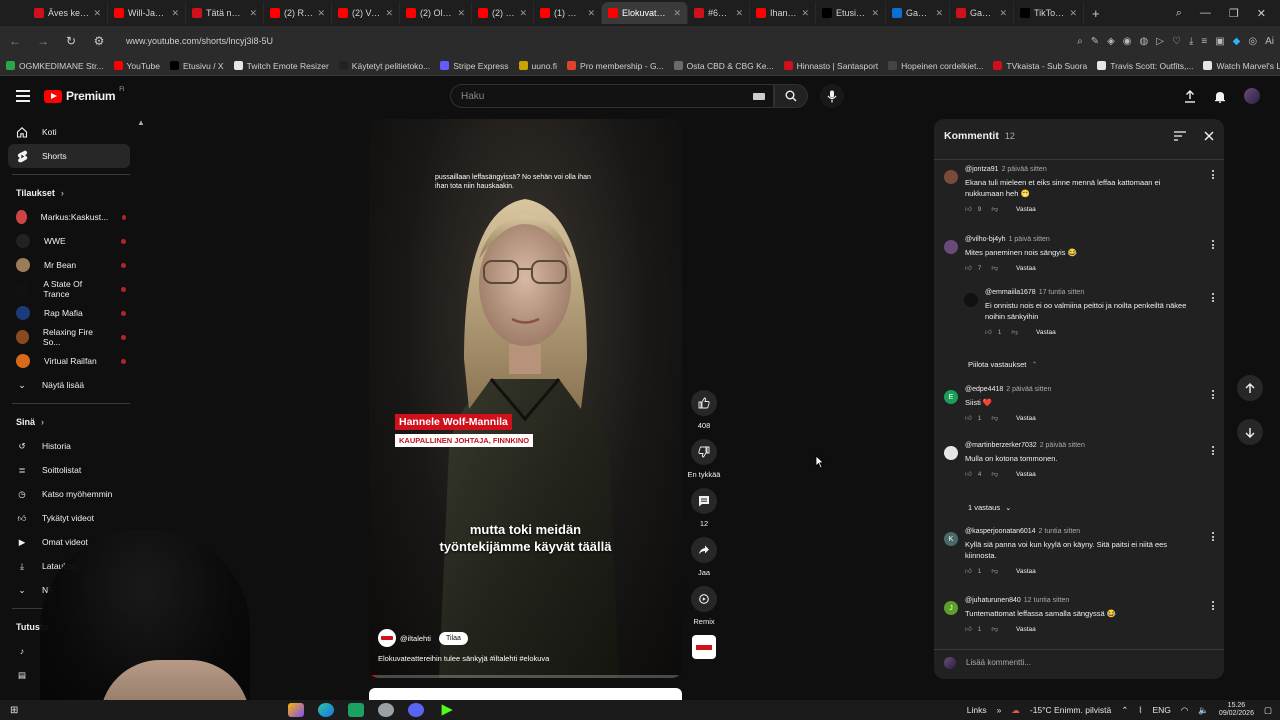 Image resolution: width=1280 pixels, height=720 pixels. I want to click on share-button: Jaa, so click(704, 557).